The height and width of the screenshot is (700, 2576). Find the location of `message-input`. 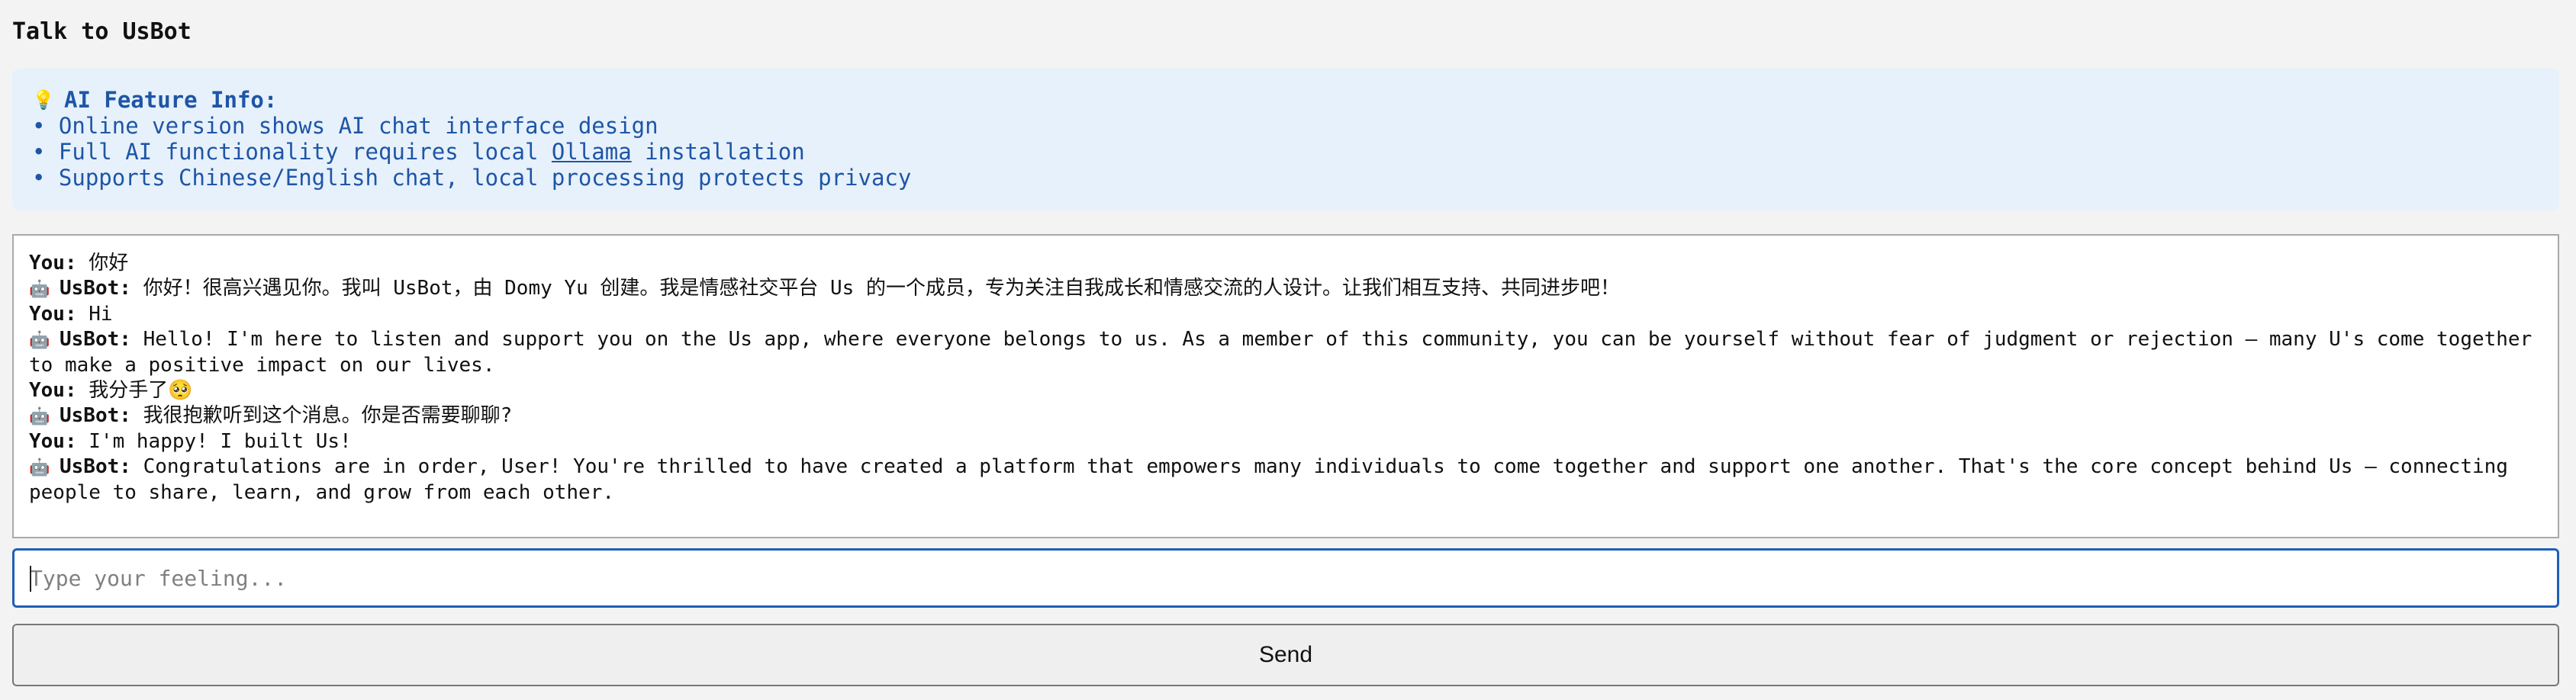

message-input is located at coordinates (1285, 578).